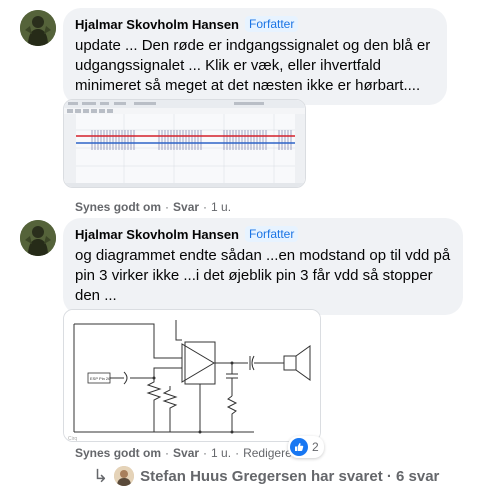 The width and height of the screenshot is (477, 497). I want to click on circuit-diagram-image: ESP Pin 26 Cirq, so click(192, 375).